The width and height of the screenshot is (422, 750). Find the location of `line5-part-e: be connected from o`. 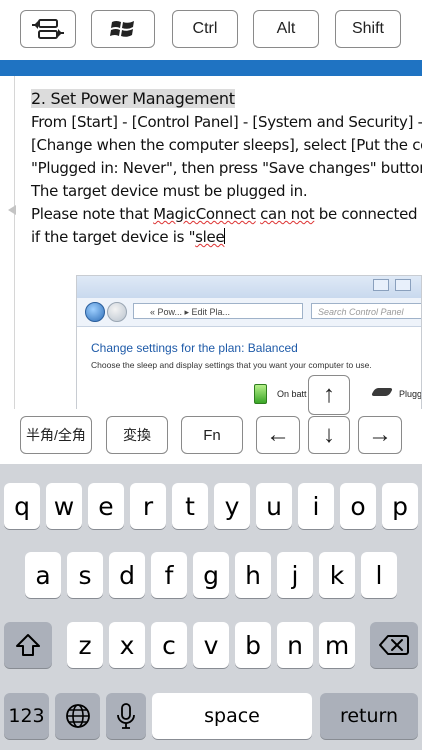

line5-part-e: be connected from o is located at coordinates (370, 214).